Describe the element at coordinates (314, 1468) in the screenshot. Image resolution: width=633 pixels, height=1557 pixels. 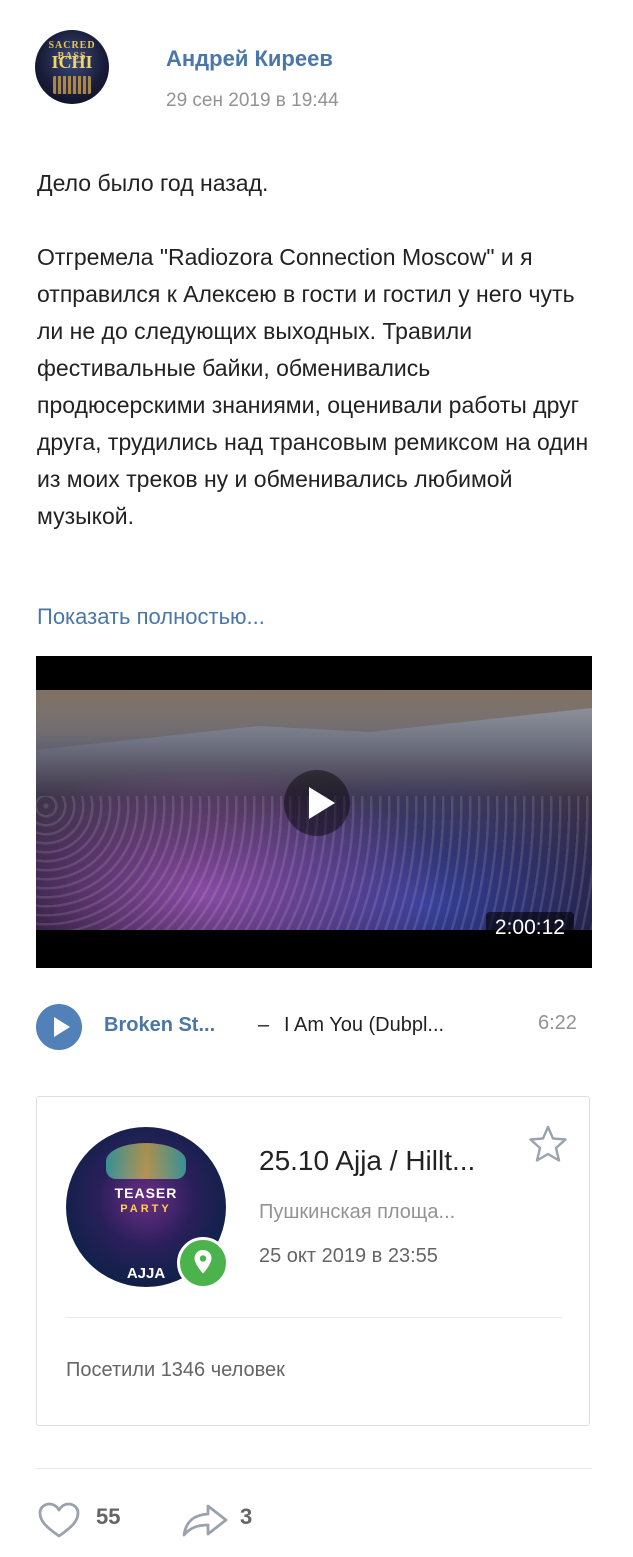
I see `footer-divider` at that location.